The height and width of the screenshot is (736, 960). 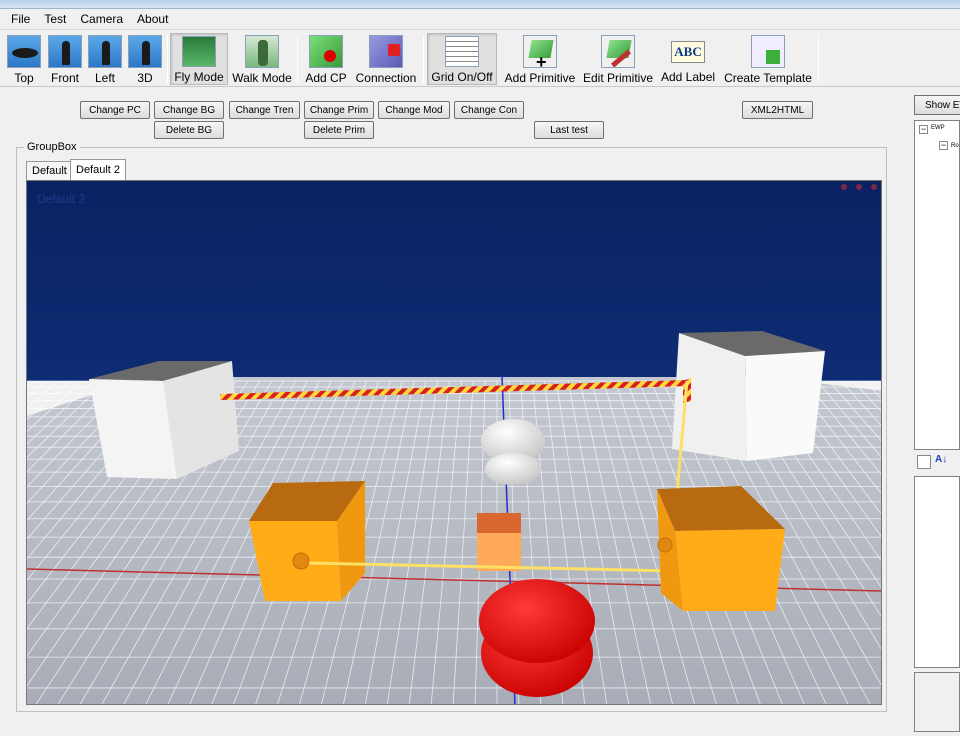 I want to click on create-template-button: Create Template, so click(x=768, y=59).